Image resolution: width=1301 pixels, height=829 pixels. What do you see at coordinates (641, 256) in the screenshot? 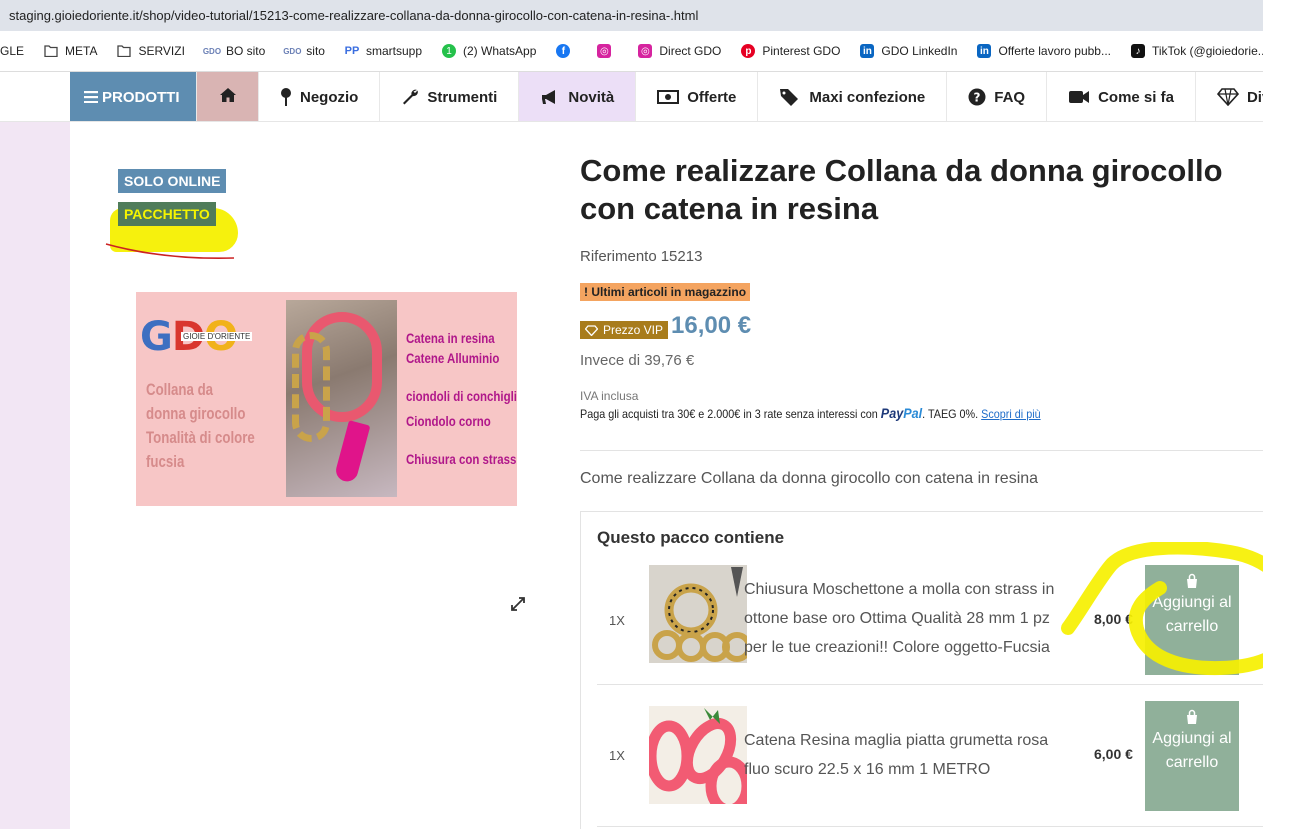
I see `product-reference: Riferimento 15213` at bounding box center [641, 256].